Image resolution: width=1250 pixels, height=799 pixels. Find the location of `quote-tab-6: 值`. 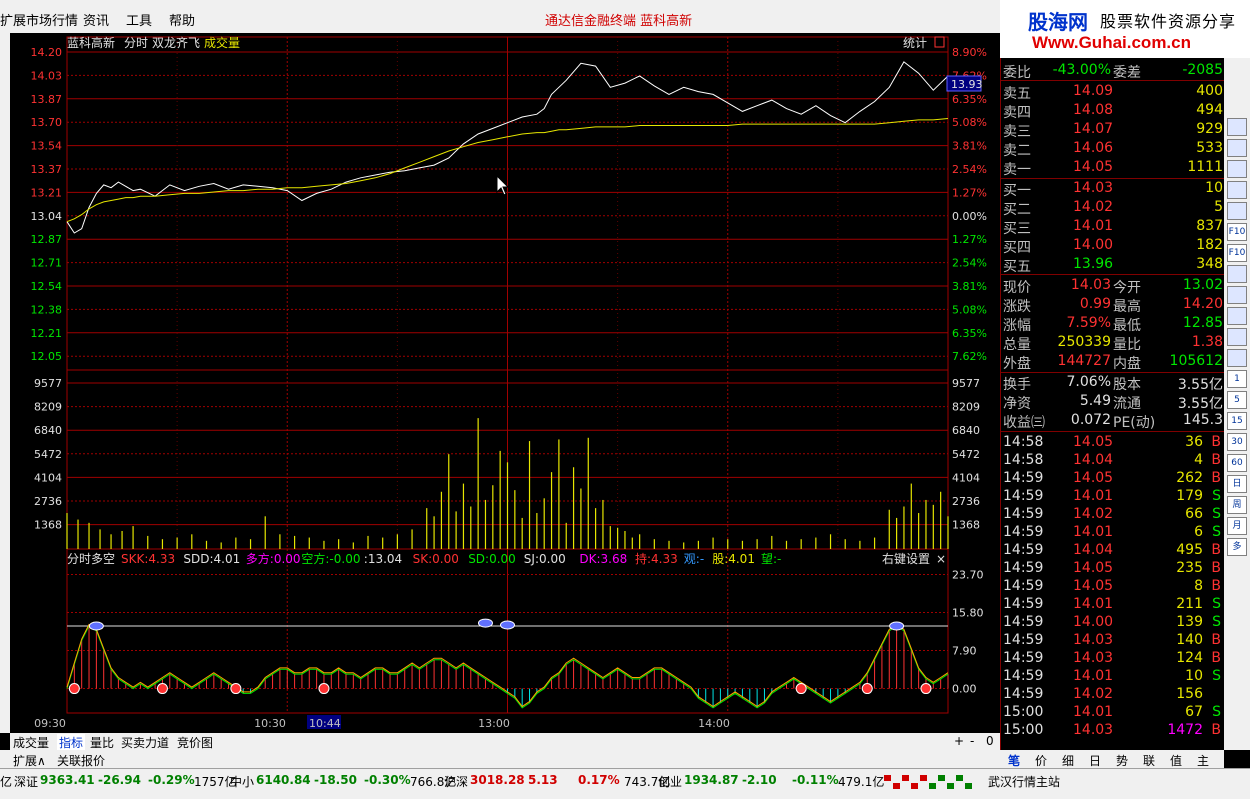

quote-tab-6: 值 is located at coordinates (1176, 760).